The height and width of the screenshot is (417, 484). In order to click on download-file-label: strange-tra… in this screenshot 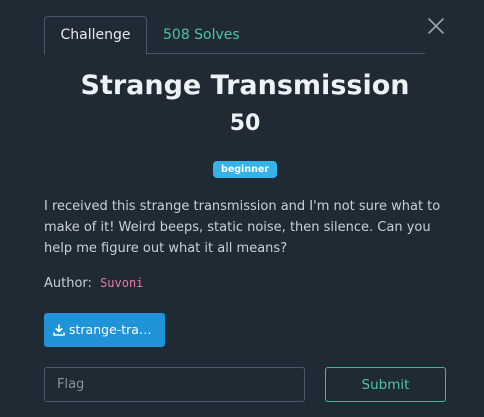, I will do `click(110, 329)`.